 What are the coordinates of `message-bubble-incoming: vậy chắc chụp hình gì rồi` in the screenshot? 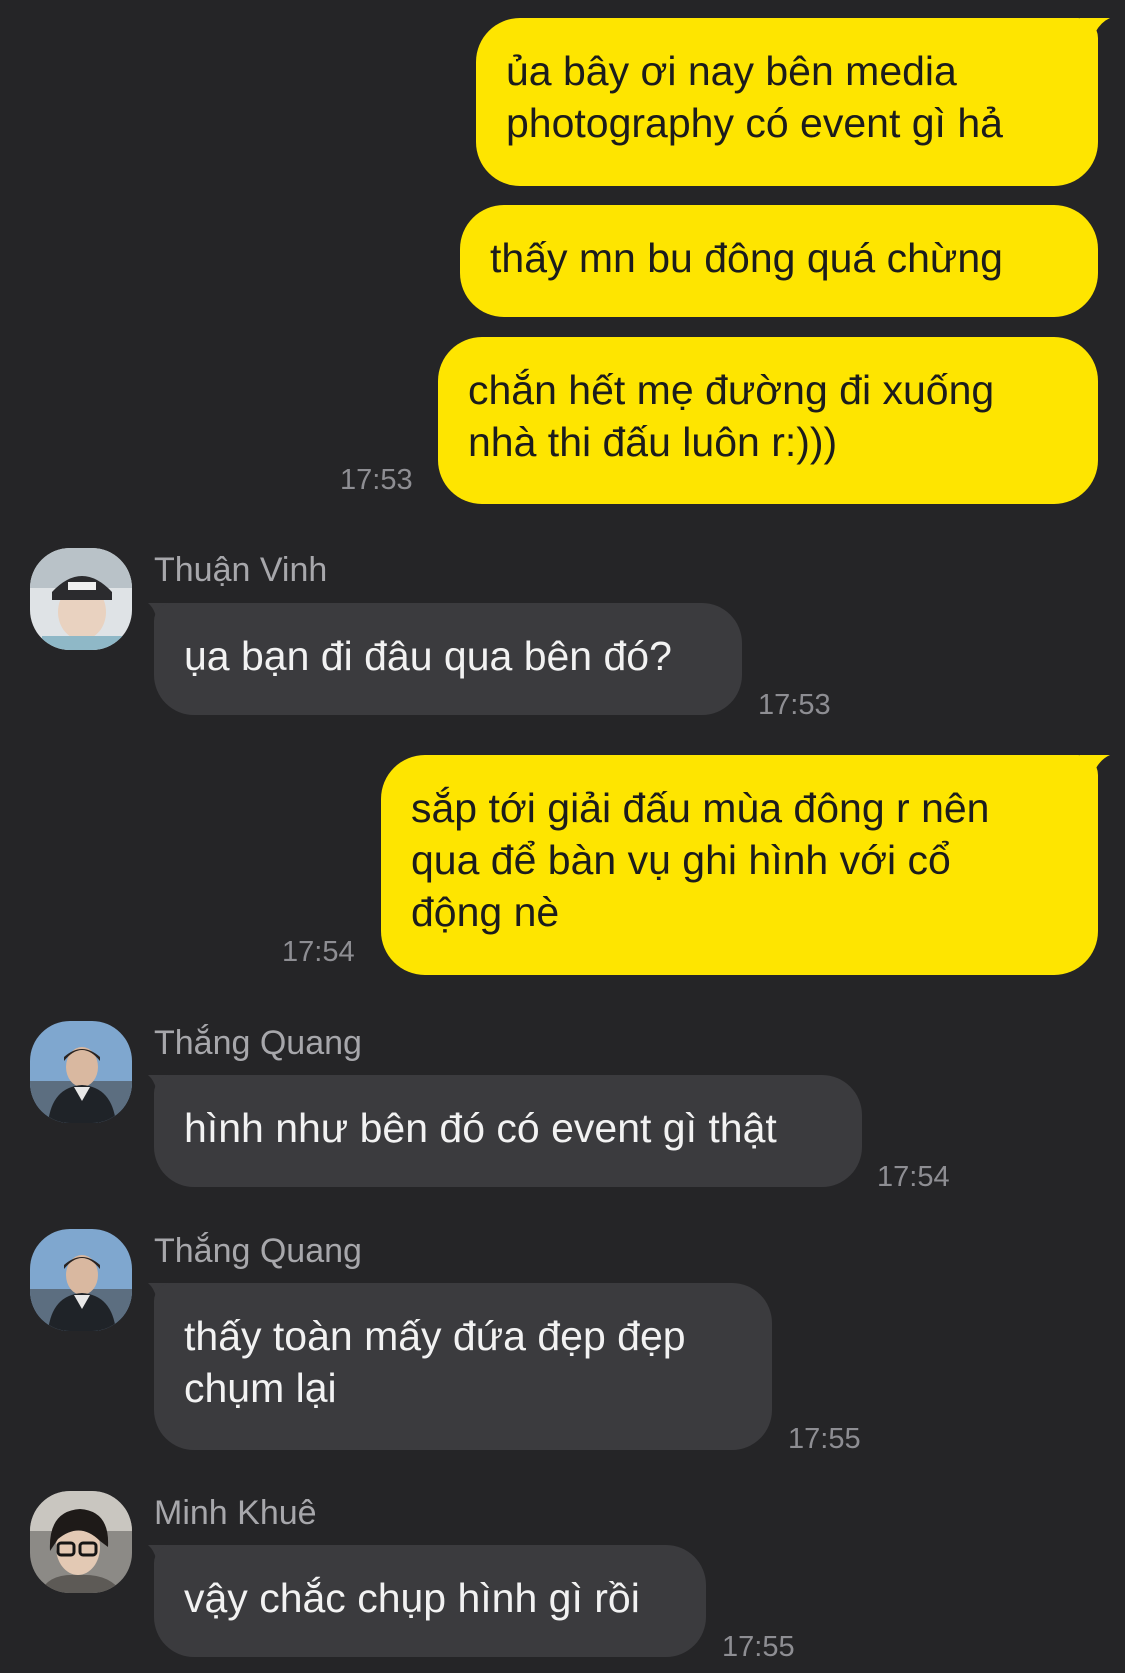 It's located at (430, 1601).